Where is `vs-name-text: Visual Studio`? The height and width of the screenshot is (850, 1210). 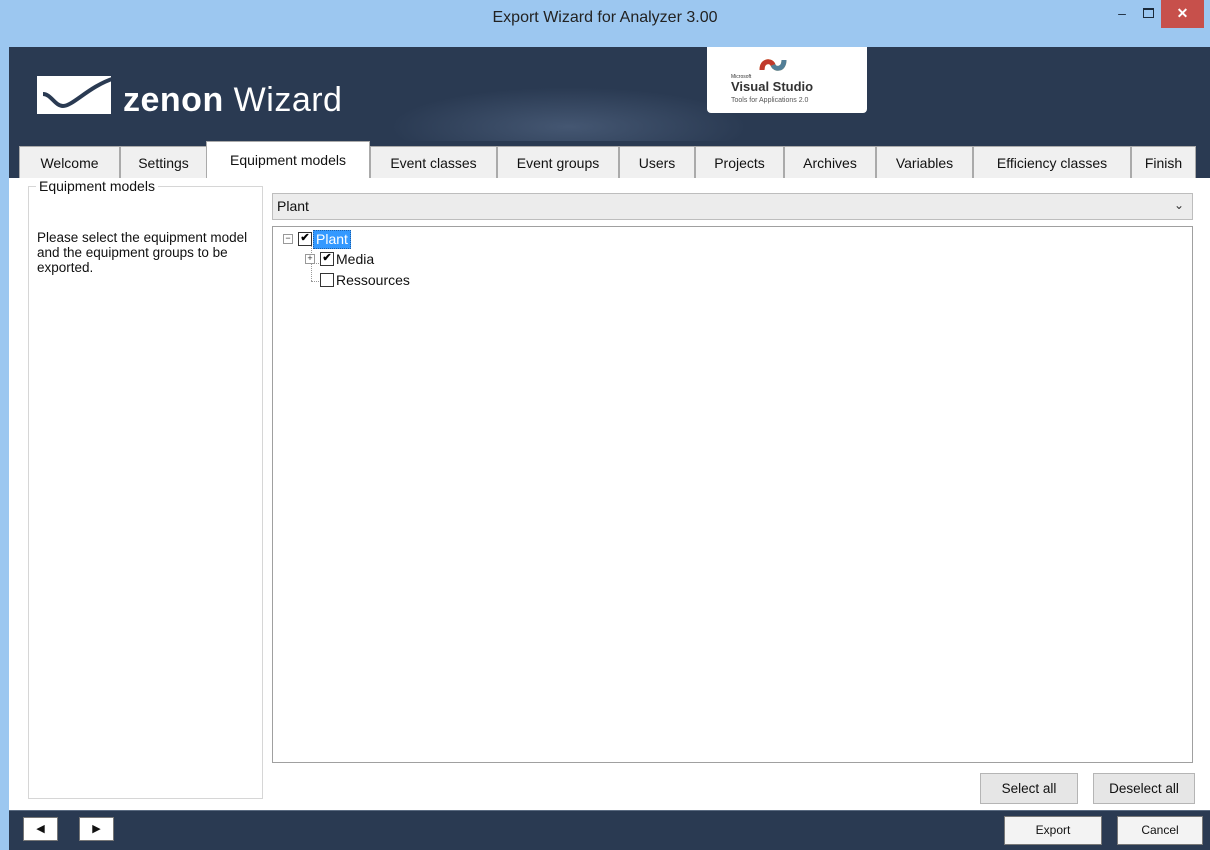 vs-name-text: Visual Studio is located at coordinates (772, 86).